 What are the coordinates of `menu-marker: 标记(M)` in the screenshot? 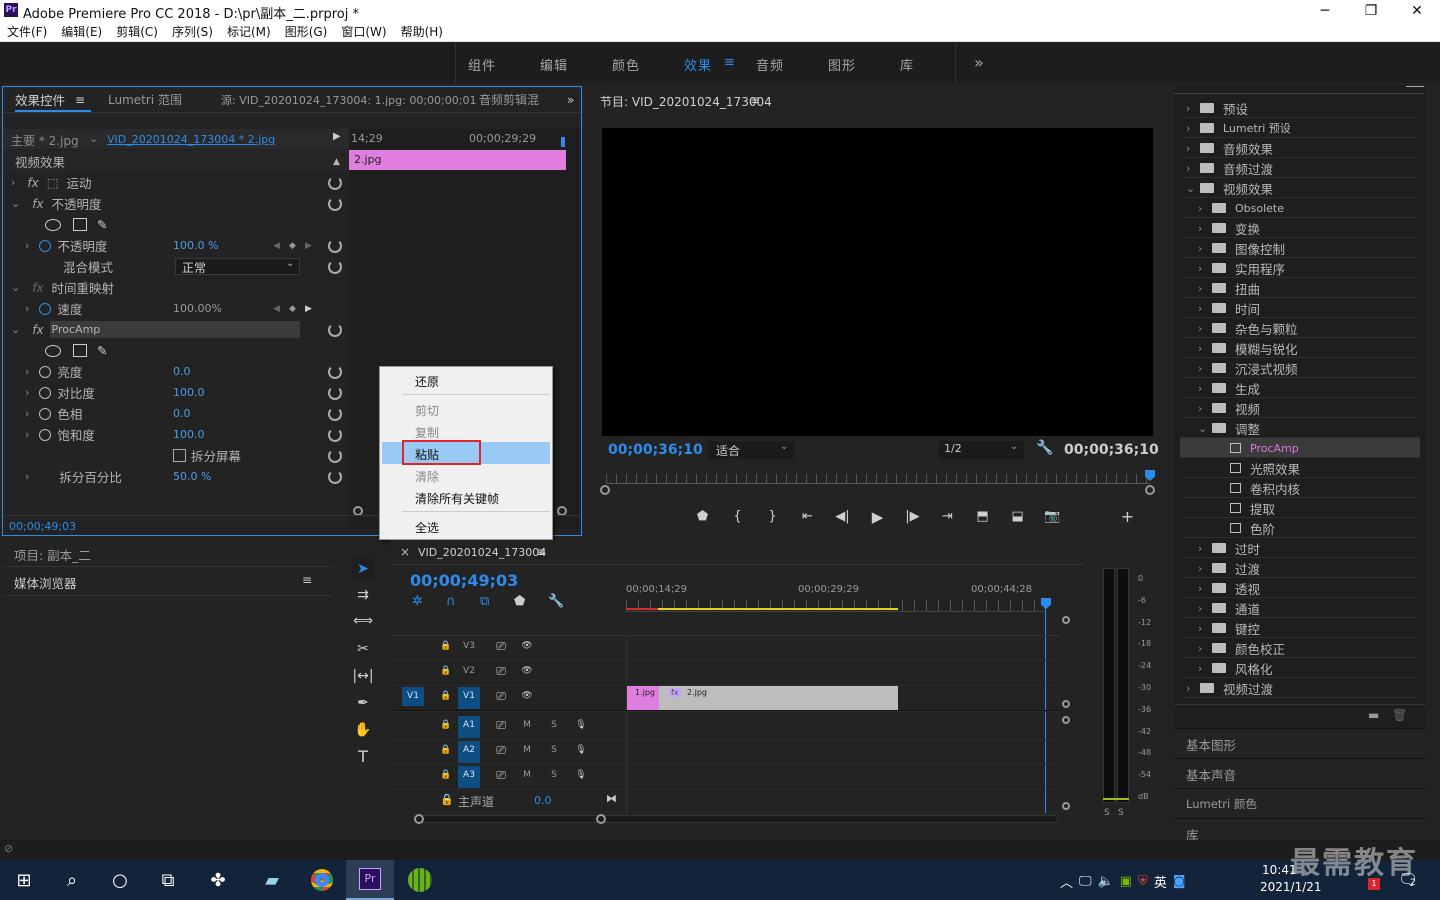 It's located at (249, 32).